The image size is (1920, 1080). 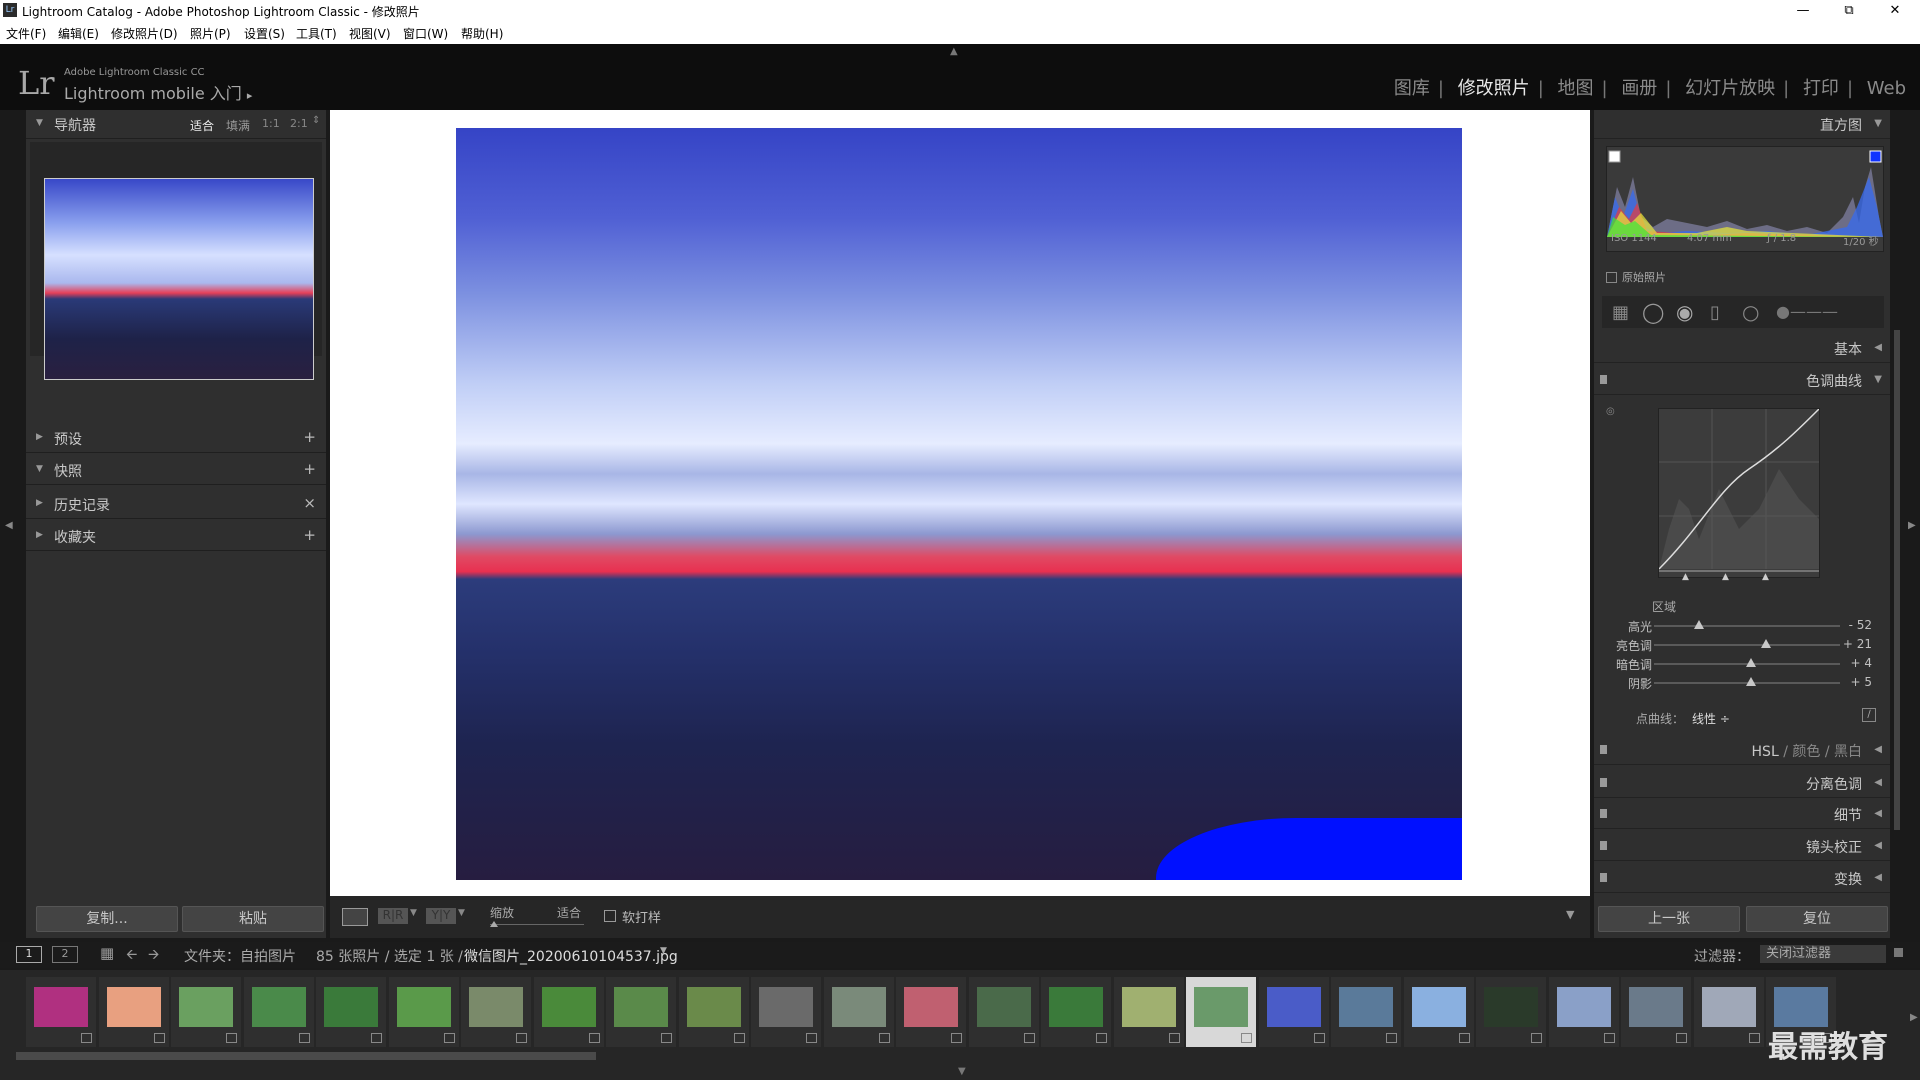 What do you see at coordinates (1739, 682) in the screenshot?
I see `slider-shadows: 阴影 + 5` at bounding box center [1739, 682].